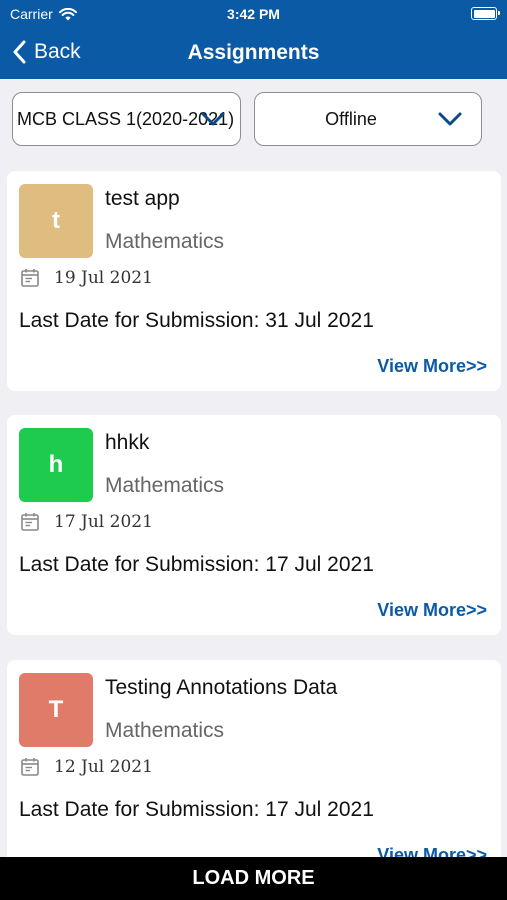 This screenshot has width=507, height=900. I want to click on assignment-date: 17 Jul 2021, so click(103, 522).